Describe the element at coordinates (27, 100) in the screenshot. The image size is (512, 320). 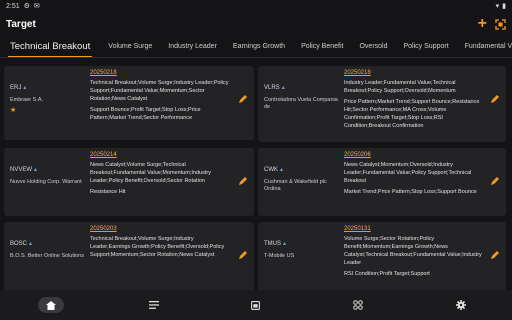
I see `company-name: Embraer S.A.` at that location.